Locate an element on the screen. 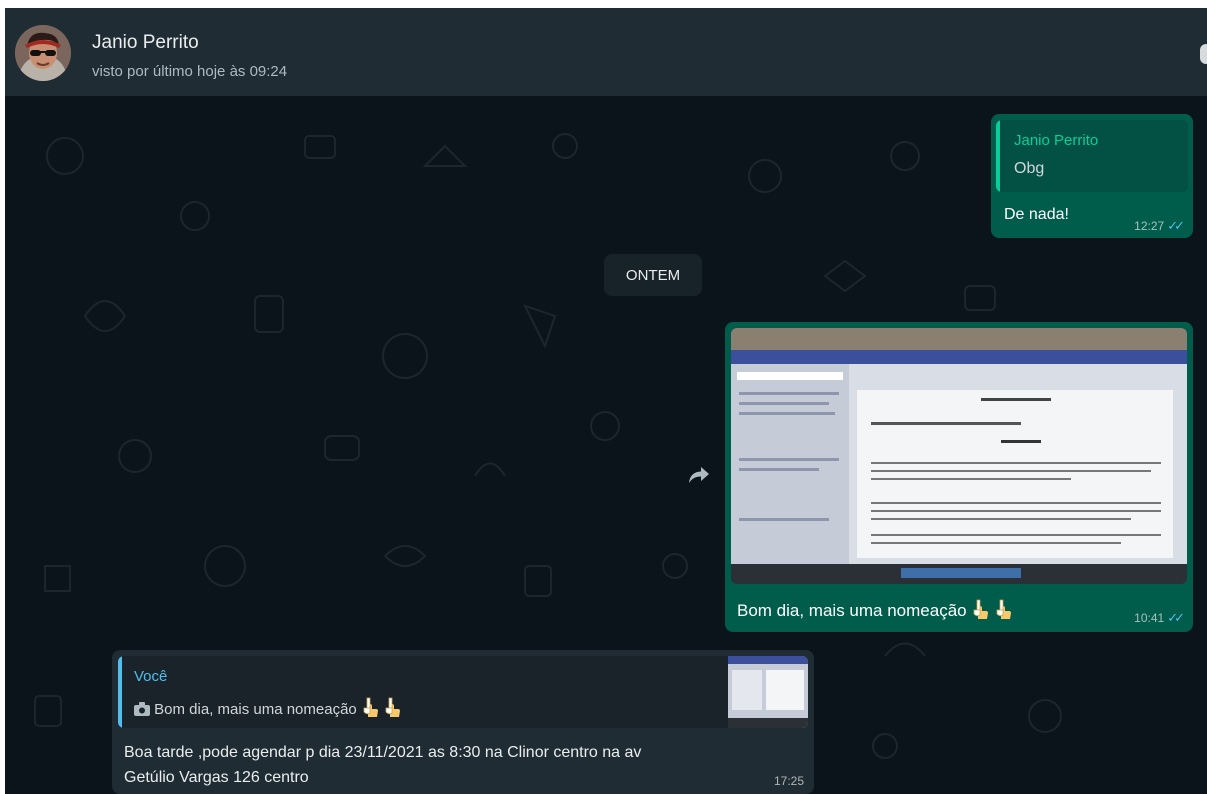 The width and height of the screenshot is (1207, 794). quote-text-row: Bom dia, mais uma nomeação is located at coordinates (267, 707).